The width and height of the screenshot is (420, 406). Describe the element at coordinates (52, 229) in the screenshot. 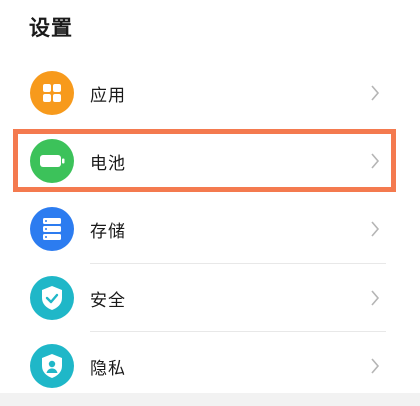

I see `storage-icon` at that location.